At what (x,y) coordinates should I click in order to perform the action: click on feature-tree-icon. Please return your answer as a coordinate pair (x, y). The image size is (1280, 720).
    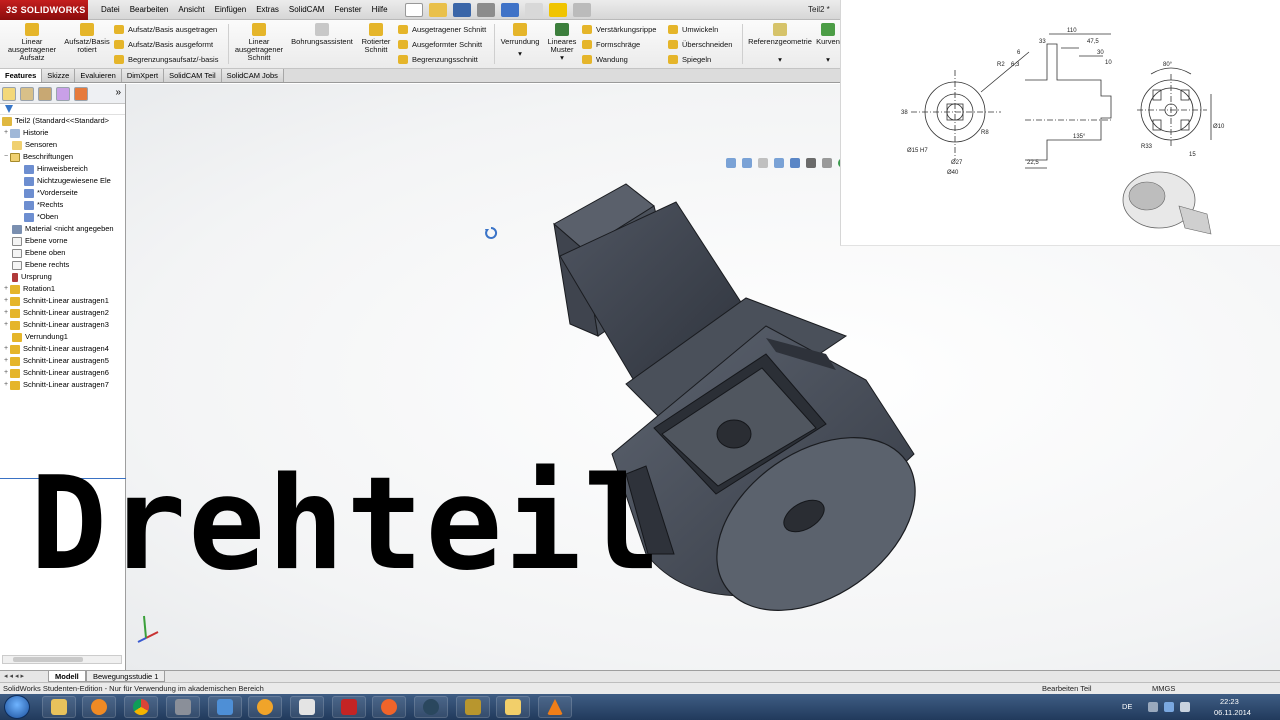
    Looking at the image, I should click on (9, 94).